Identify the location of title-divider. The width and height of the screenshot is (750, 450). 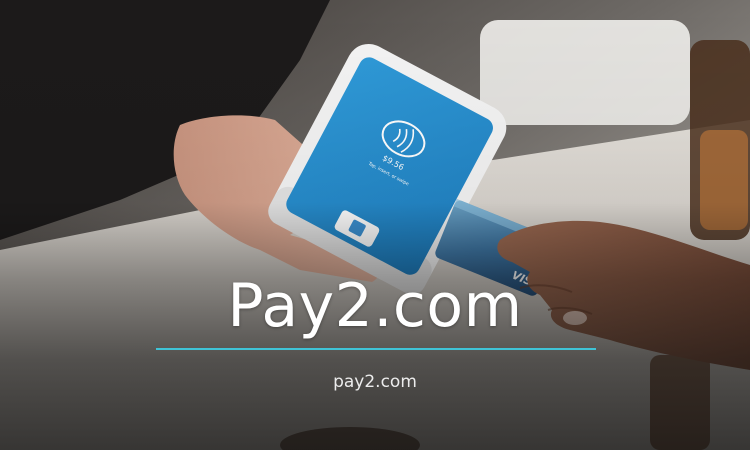
(376, 349).